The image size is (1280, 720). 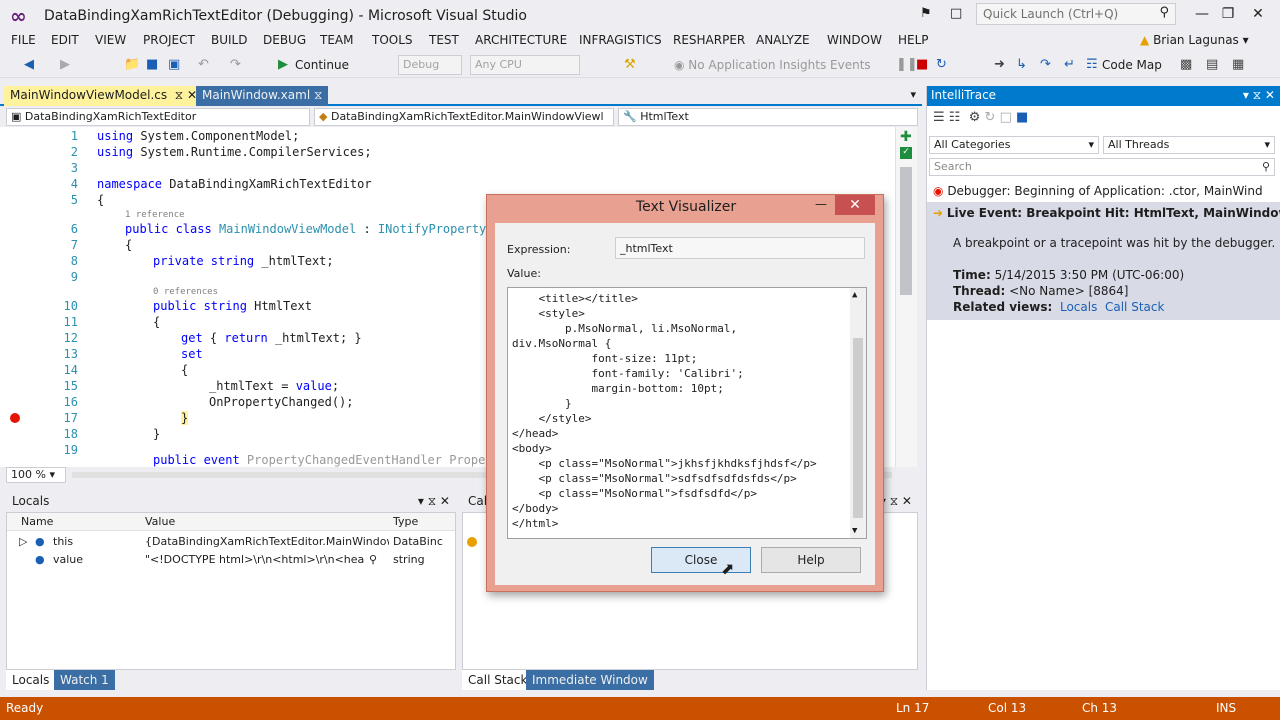 I want to click on user-name: Brian Lagunas, so click(x=1196, y=40).